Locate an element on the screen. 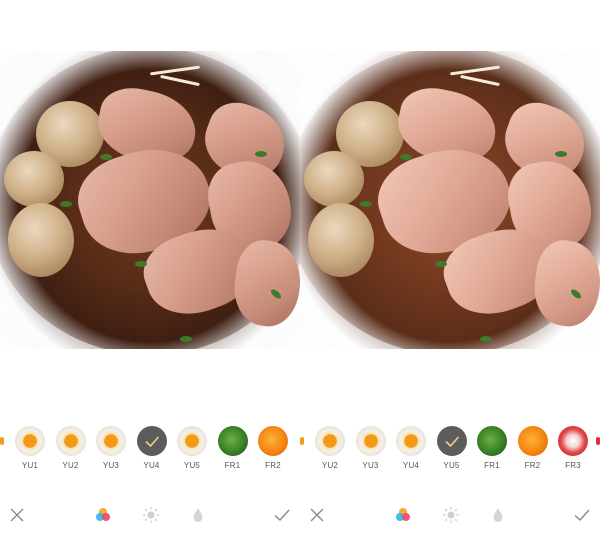 Image resolution: width=600 pixels, height=533 pixels. filter-label: YU1 is located at coordinates (30, 465).